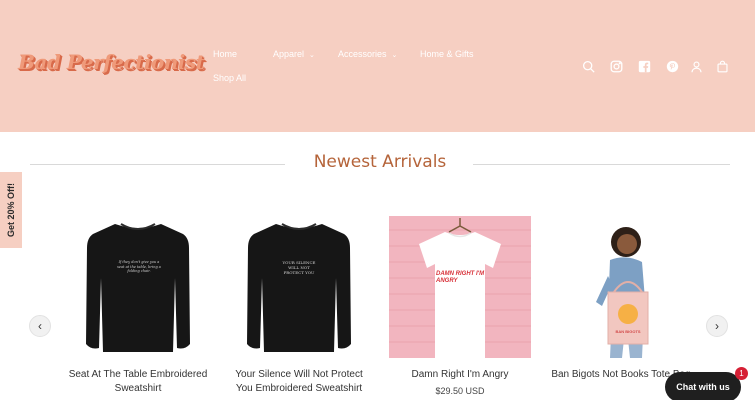 Image resolution: width=755 pixels, height=400 pixels. I want to click on nav-home-label: Home, so click(225, 54).